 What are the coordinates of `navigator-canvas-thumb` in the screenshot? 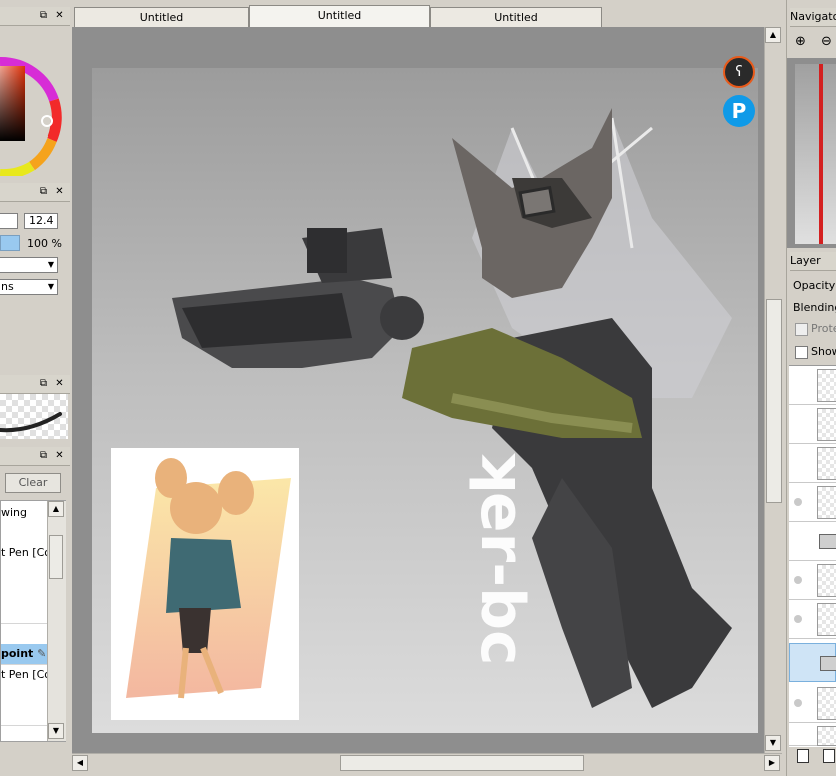 It's located at (815, 154).